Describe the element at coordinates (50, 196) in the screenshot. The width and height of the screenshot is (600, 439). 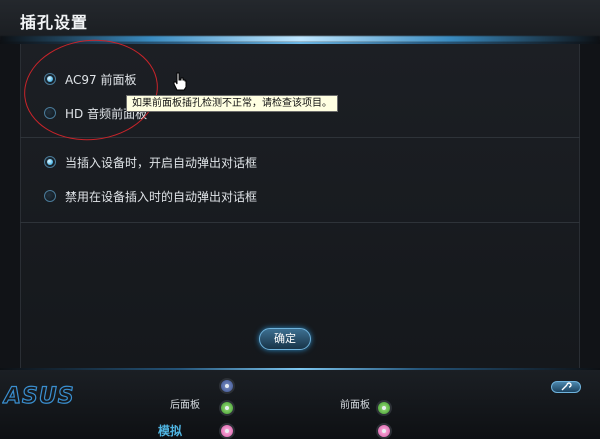
I see `radio-indicator-unchecked` at that location.